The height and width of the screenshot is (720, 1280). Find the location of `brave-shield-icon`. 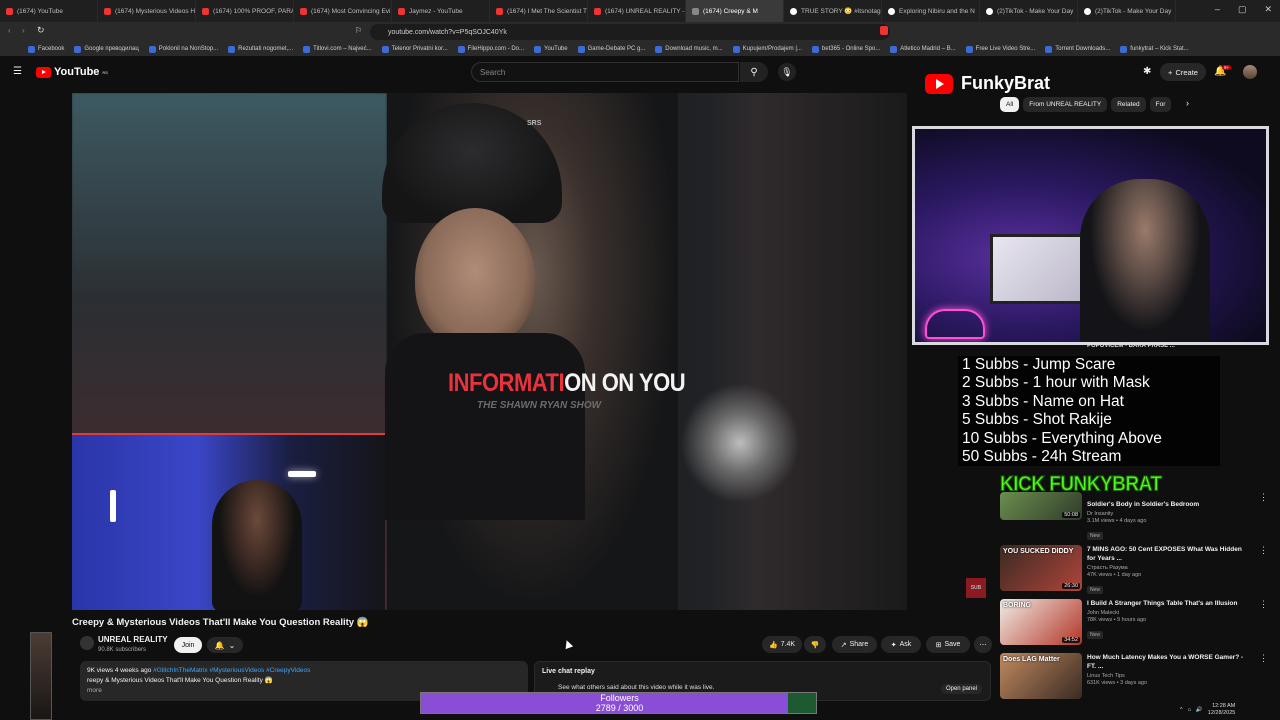

brave-shield-icon is located at coordinates (884, 30).